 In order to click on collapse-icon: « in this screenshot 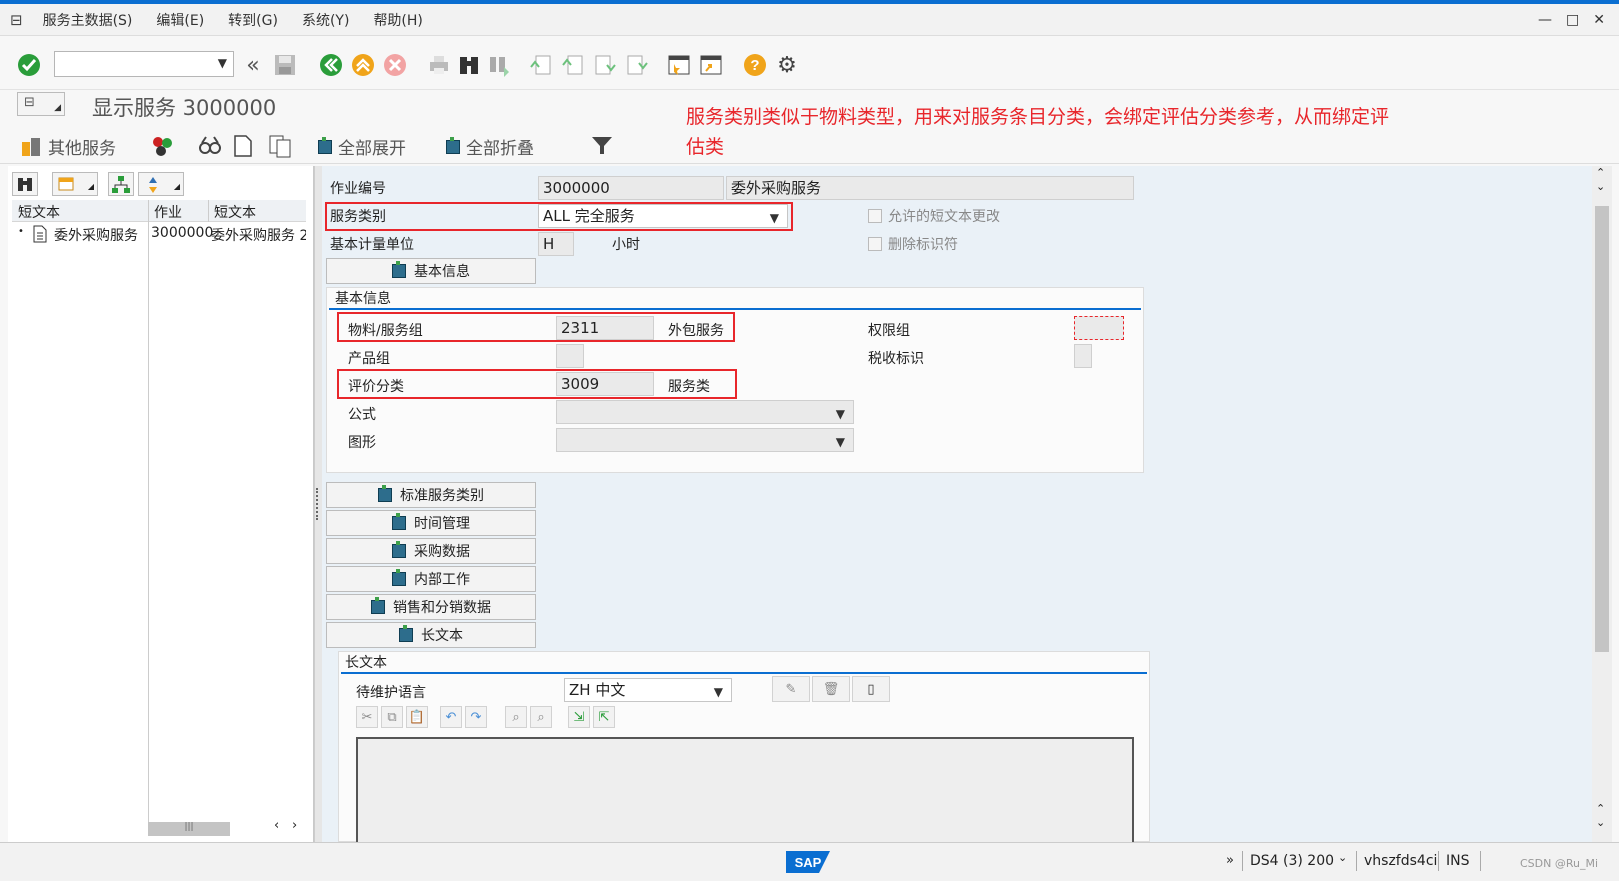, I will do `click(253, 65)`.